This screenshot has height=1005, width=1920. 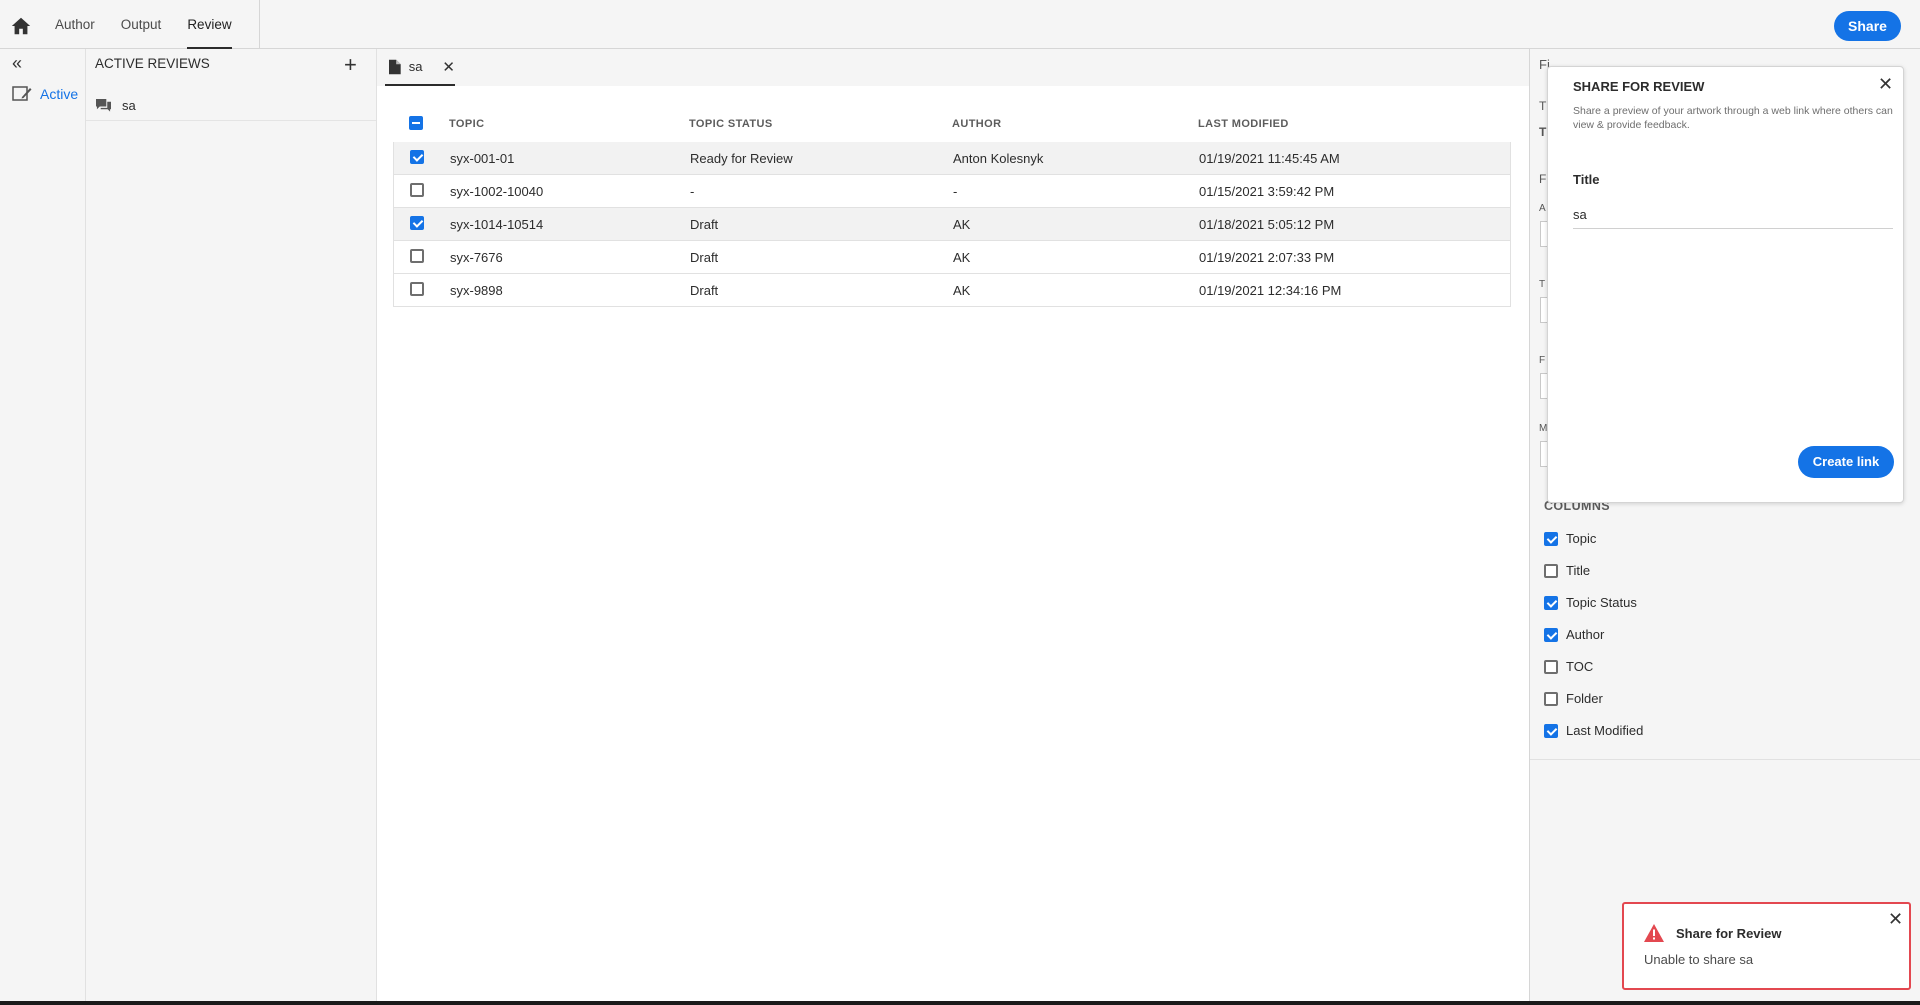 What do you see at coordinates (1586, 179) in the screenshot?
I see `title-field-label: Title` at bounding box center [1586, 179].